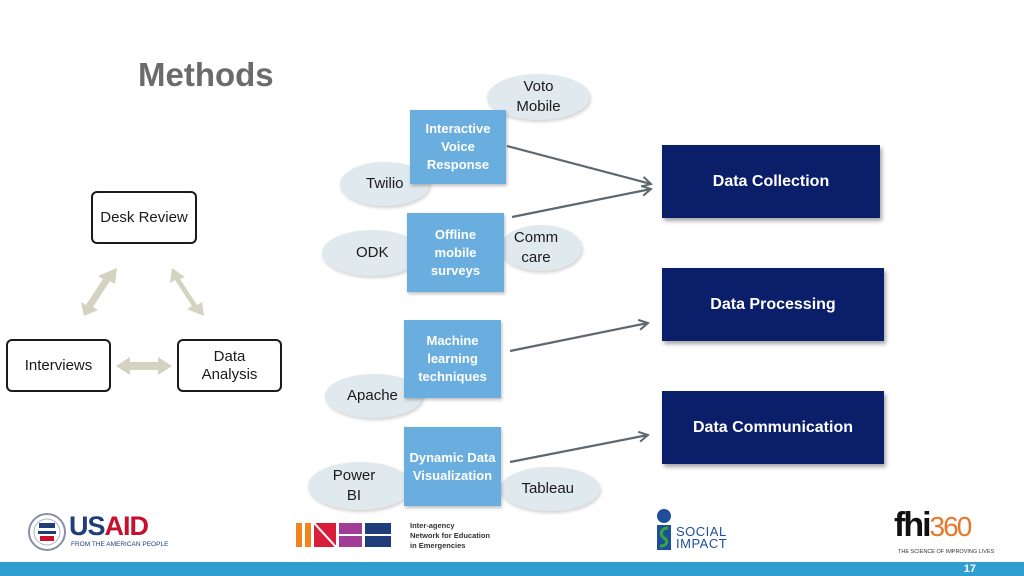  What do you see at coordinates (354, 485) in the screenshot?
I see `tool-label: Power BI` at bounding box center [354, 485].